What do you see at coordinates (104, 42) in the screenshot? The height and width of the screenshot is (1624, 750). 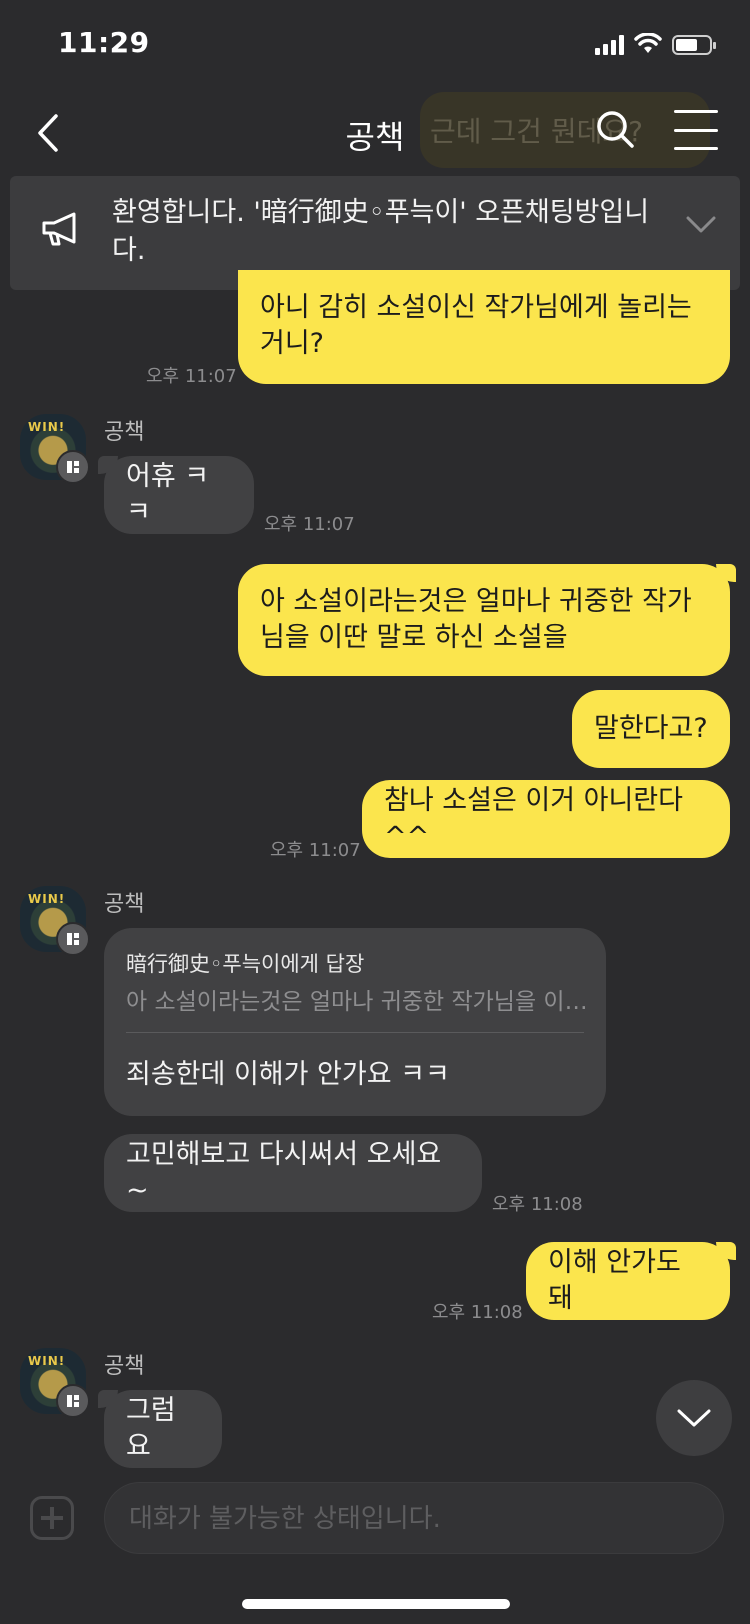 I see `status-time: 11:29` at bounding box center [104, 42].